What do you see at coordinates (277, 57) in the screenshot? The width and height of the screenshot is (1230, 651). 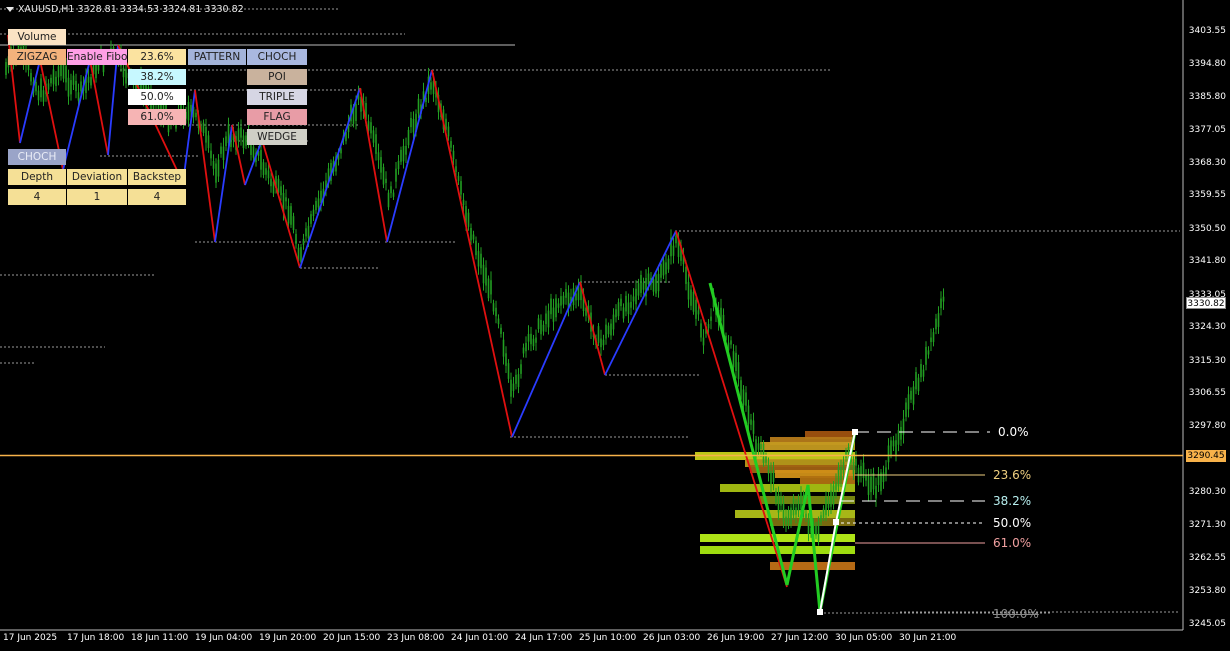 I see `choch-button: CHOCH` at bounding box center [277, 57].